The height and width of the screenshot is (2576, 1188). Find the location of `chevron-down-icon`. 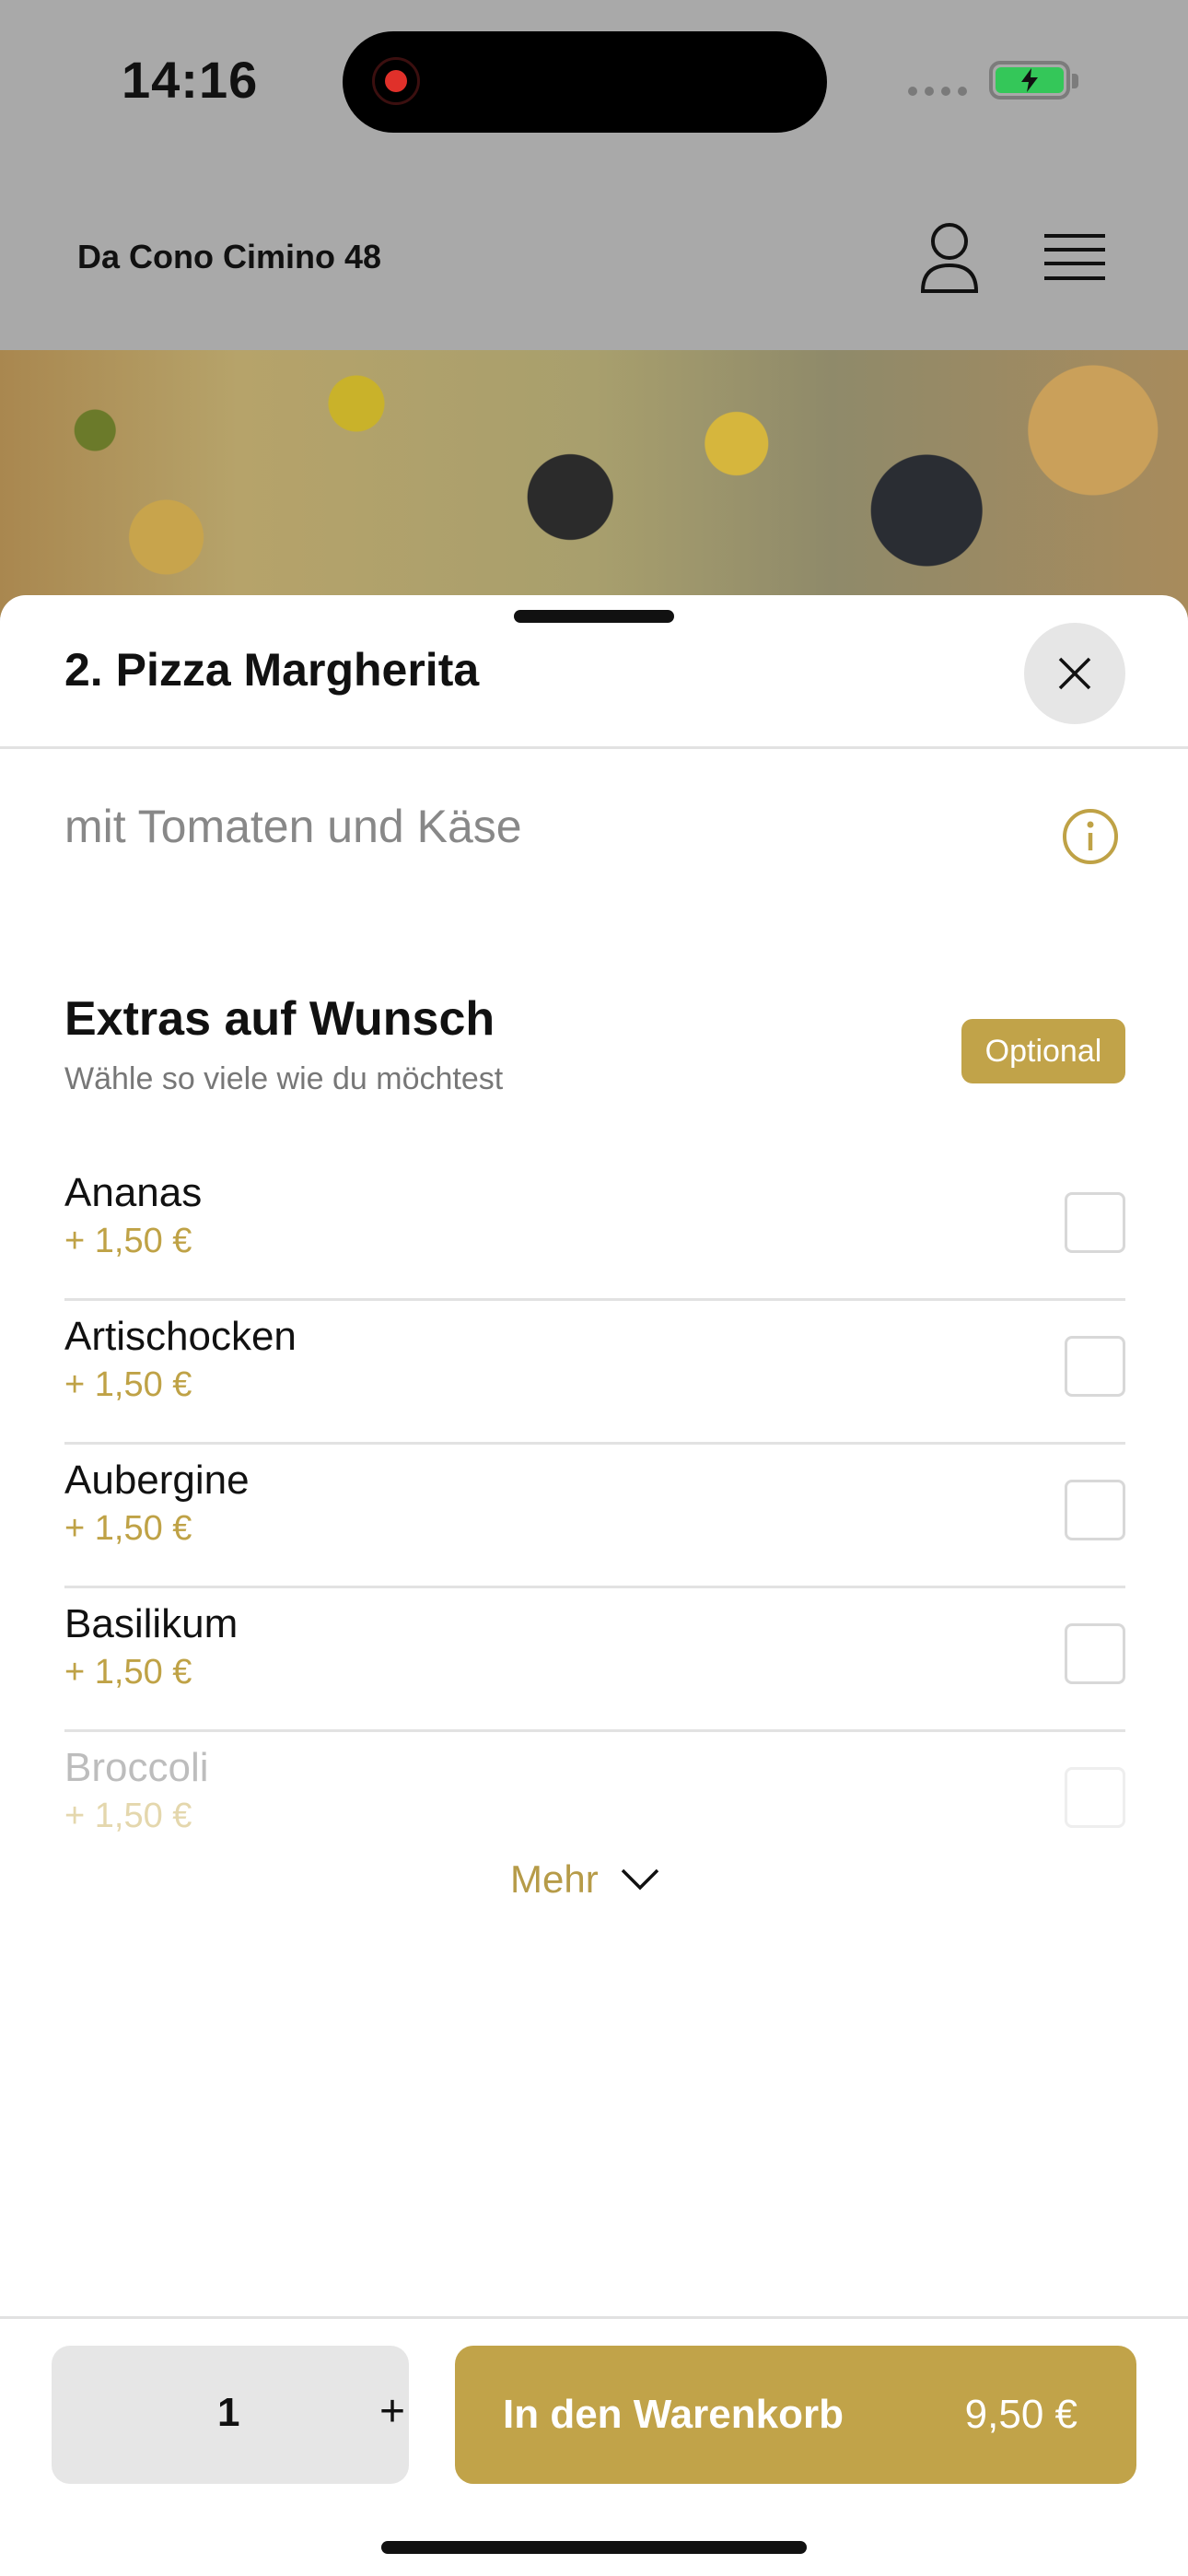

chevron-down-icon is located at coordinates (639, 1879).